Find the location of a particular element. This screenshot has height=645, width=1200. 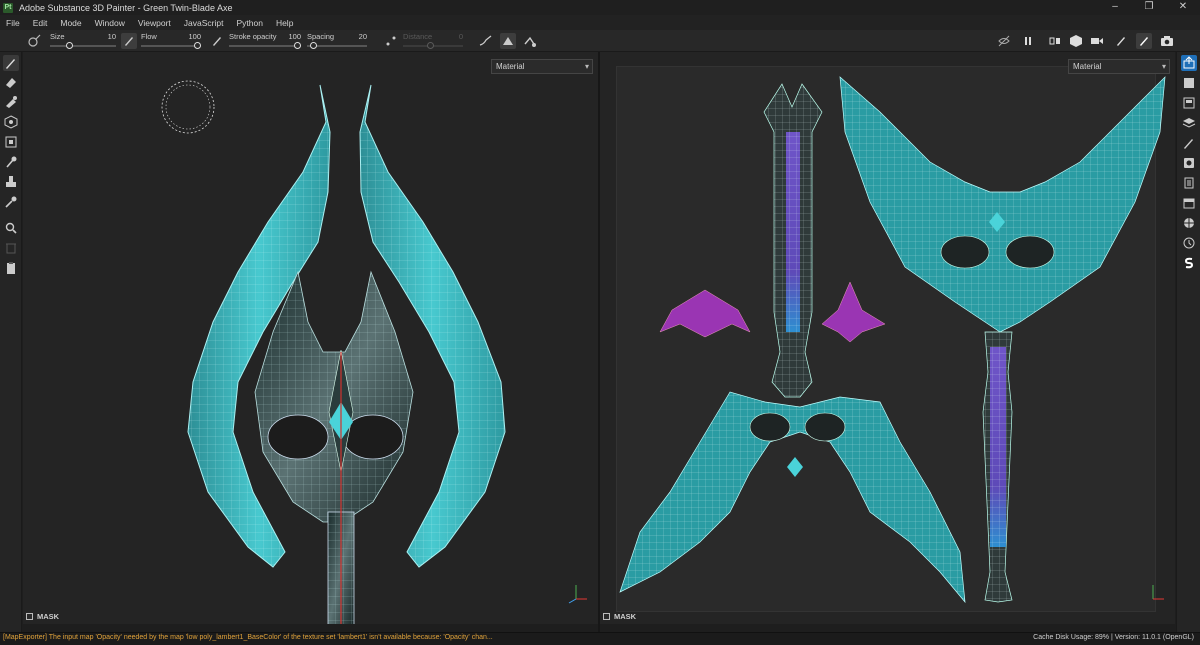

properties-icon is located at coordinates (1189, 183).